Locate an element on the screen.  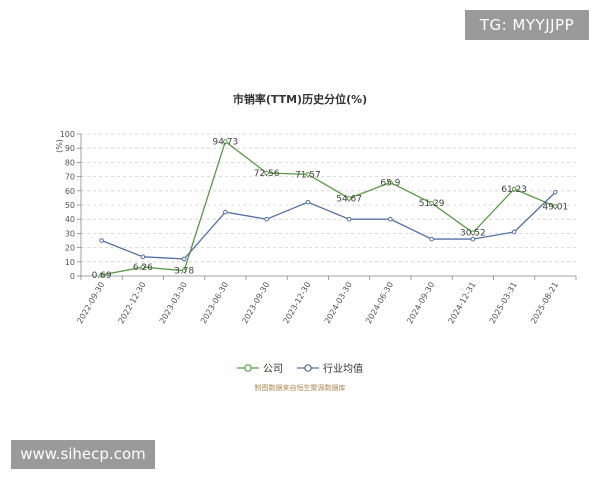
x-tick-label: 2024-06-30 is located at coordinates (379, 303).